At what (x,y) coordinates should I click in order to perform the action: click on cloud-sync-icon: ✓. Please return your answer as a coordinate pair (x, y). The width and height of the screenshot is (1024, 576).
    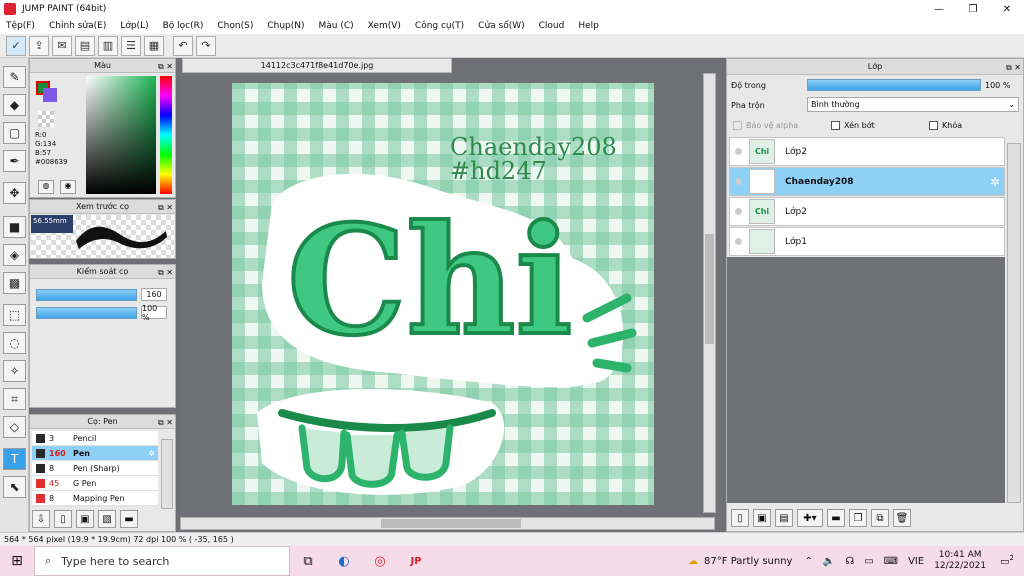
    Looking at the image, I should click on (16, 45).